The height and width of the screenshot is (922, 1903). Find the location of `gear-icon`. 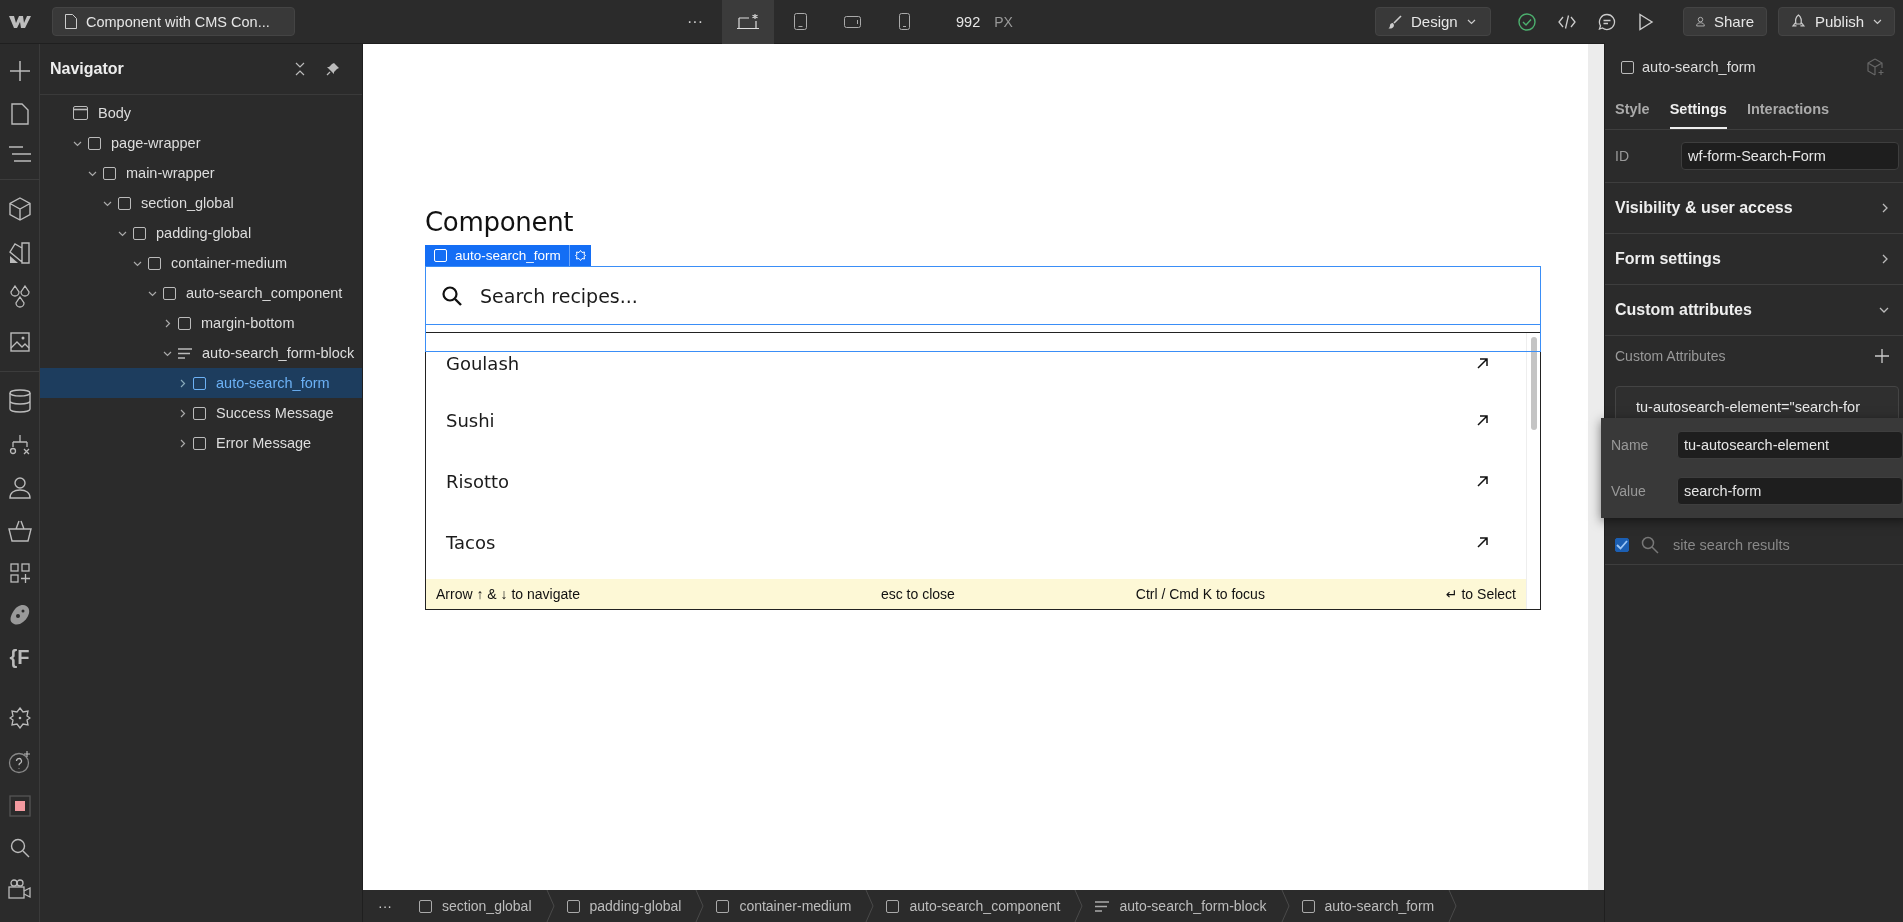

gear-icon is located at coordinates (19, 718).